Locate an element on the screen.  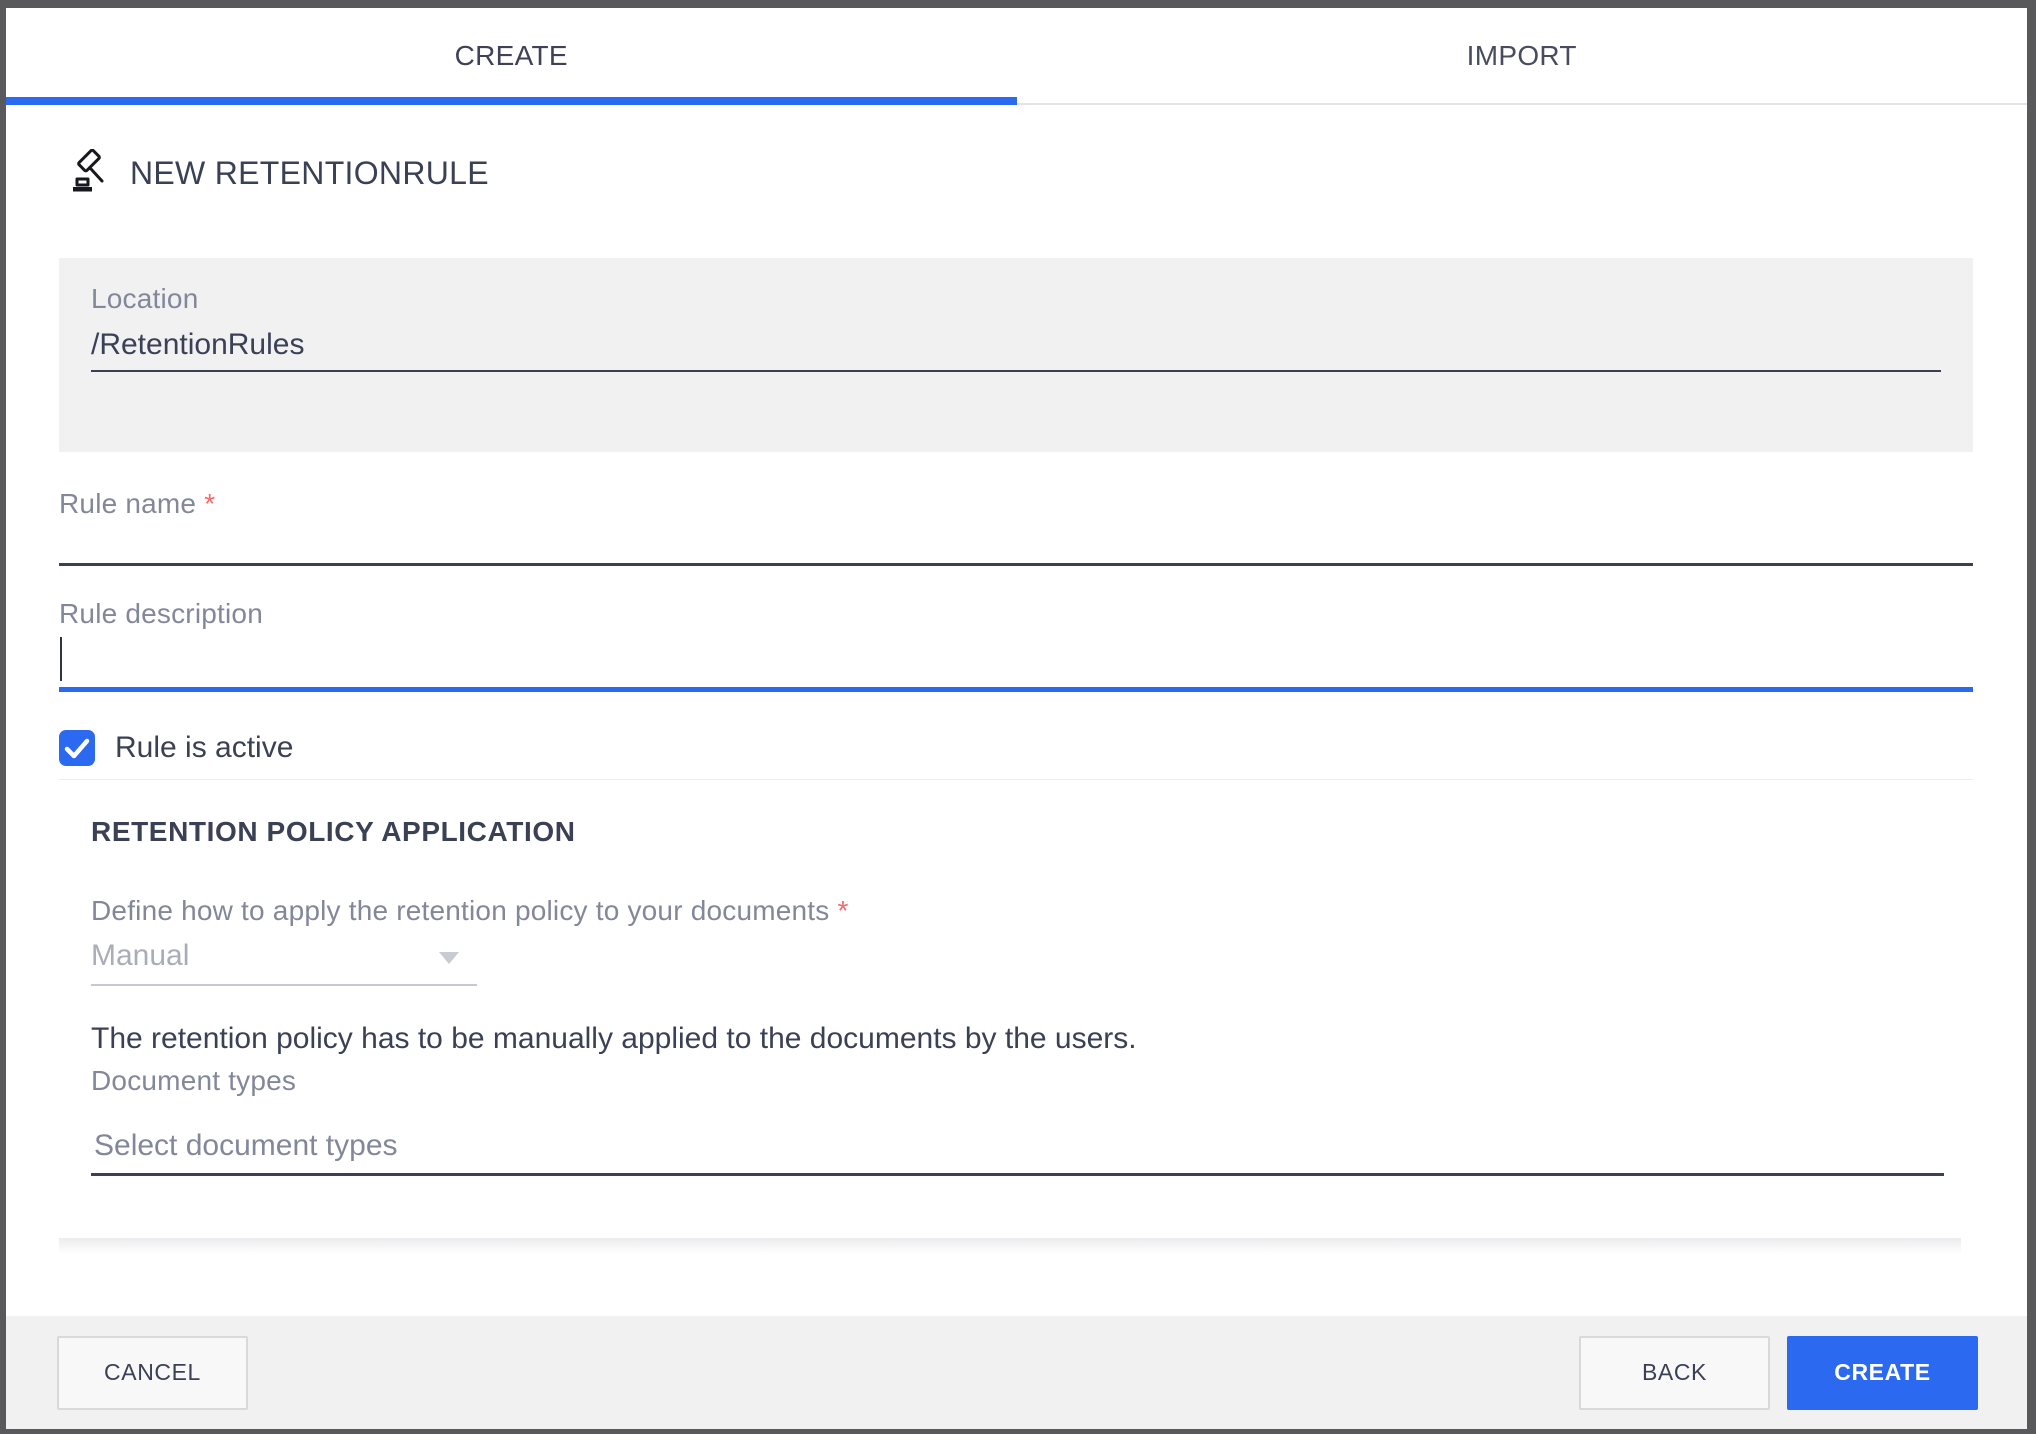
section-divider is located at coordinates (1016, 779).